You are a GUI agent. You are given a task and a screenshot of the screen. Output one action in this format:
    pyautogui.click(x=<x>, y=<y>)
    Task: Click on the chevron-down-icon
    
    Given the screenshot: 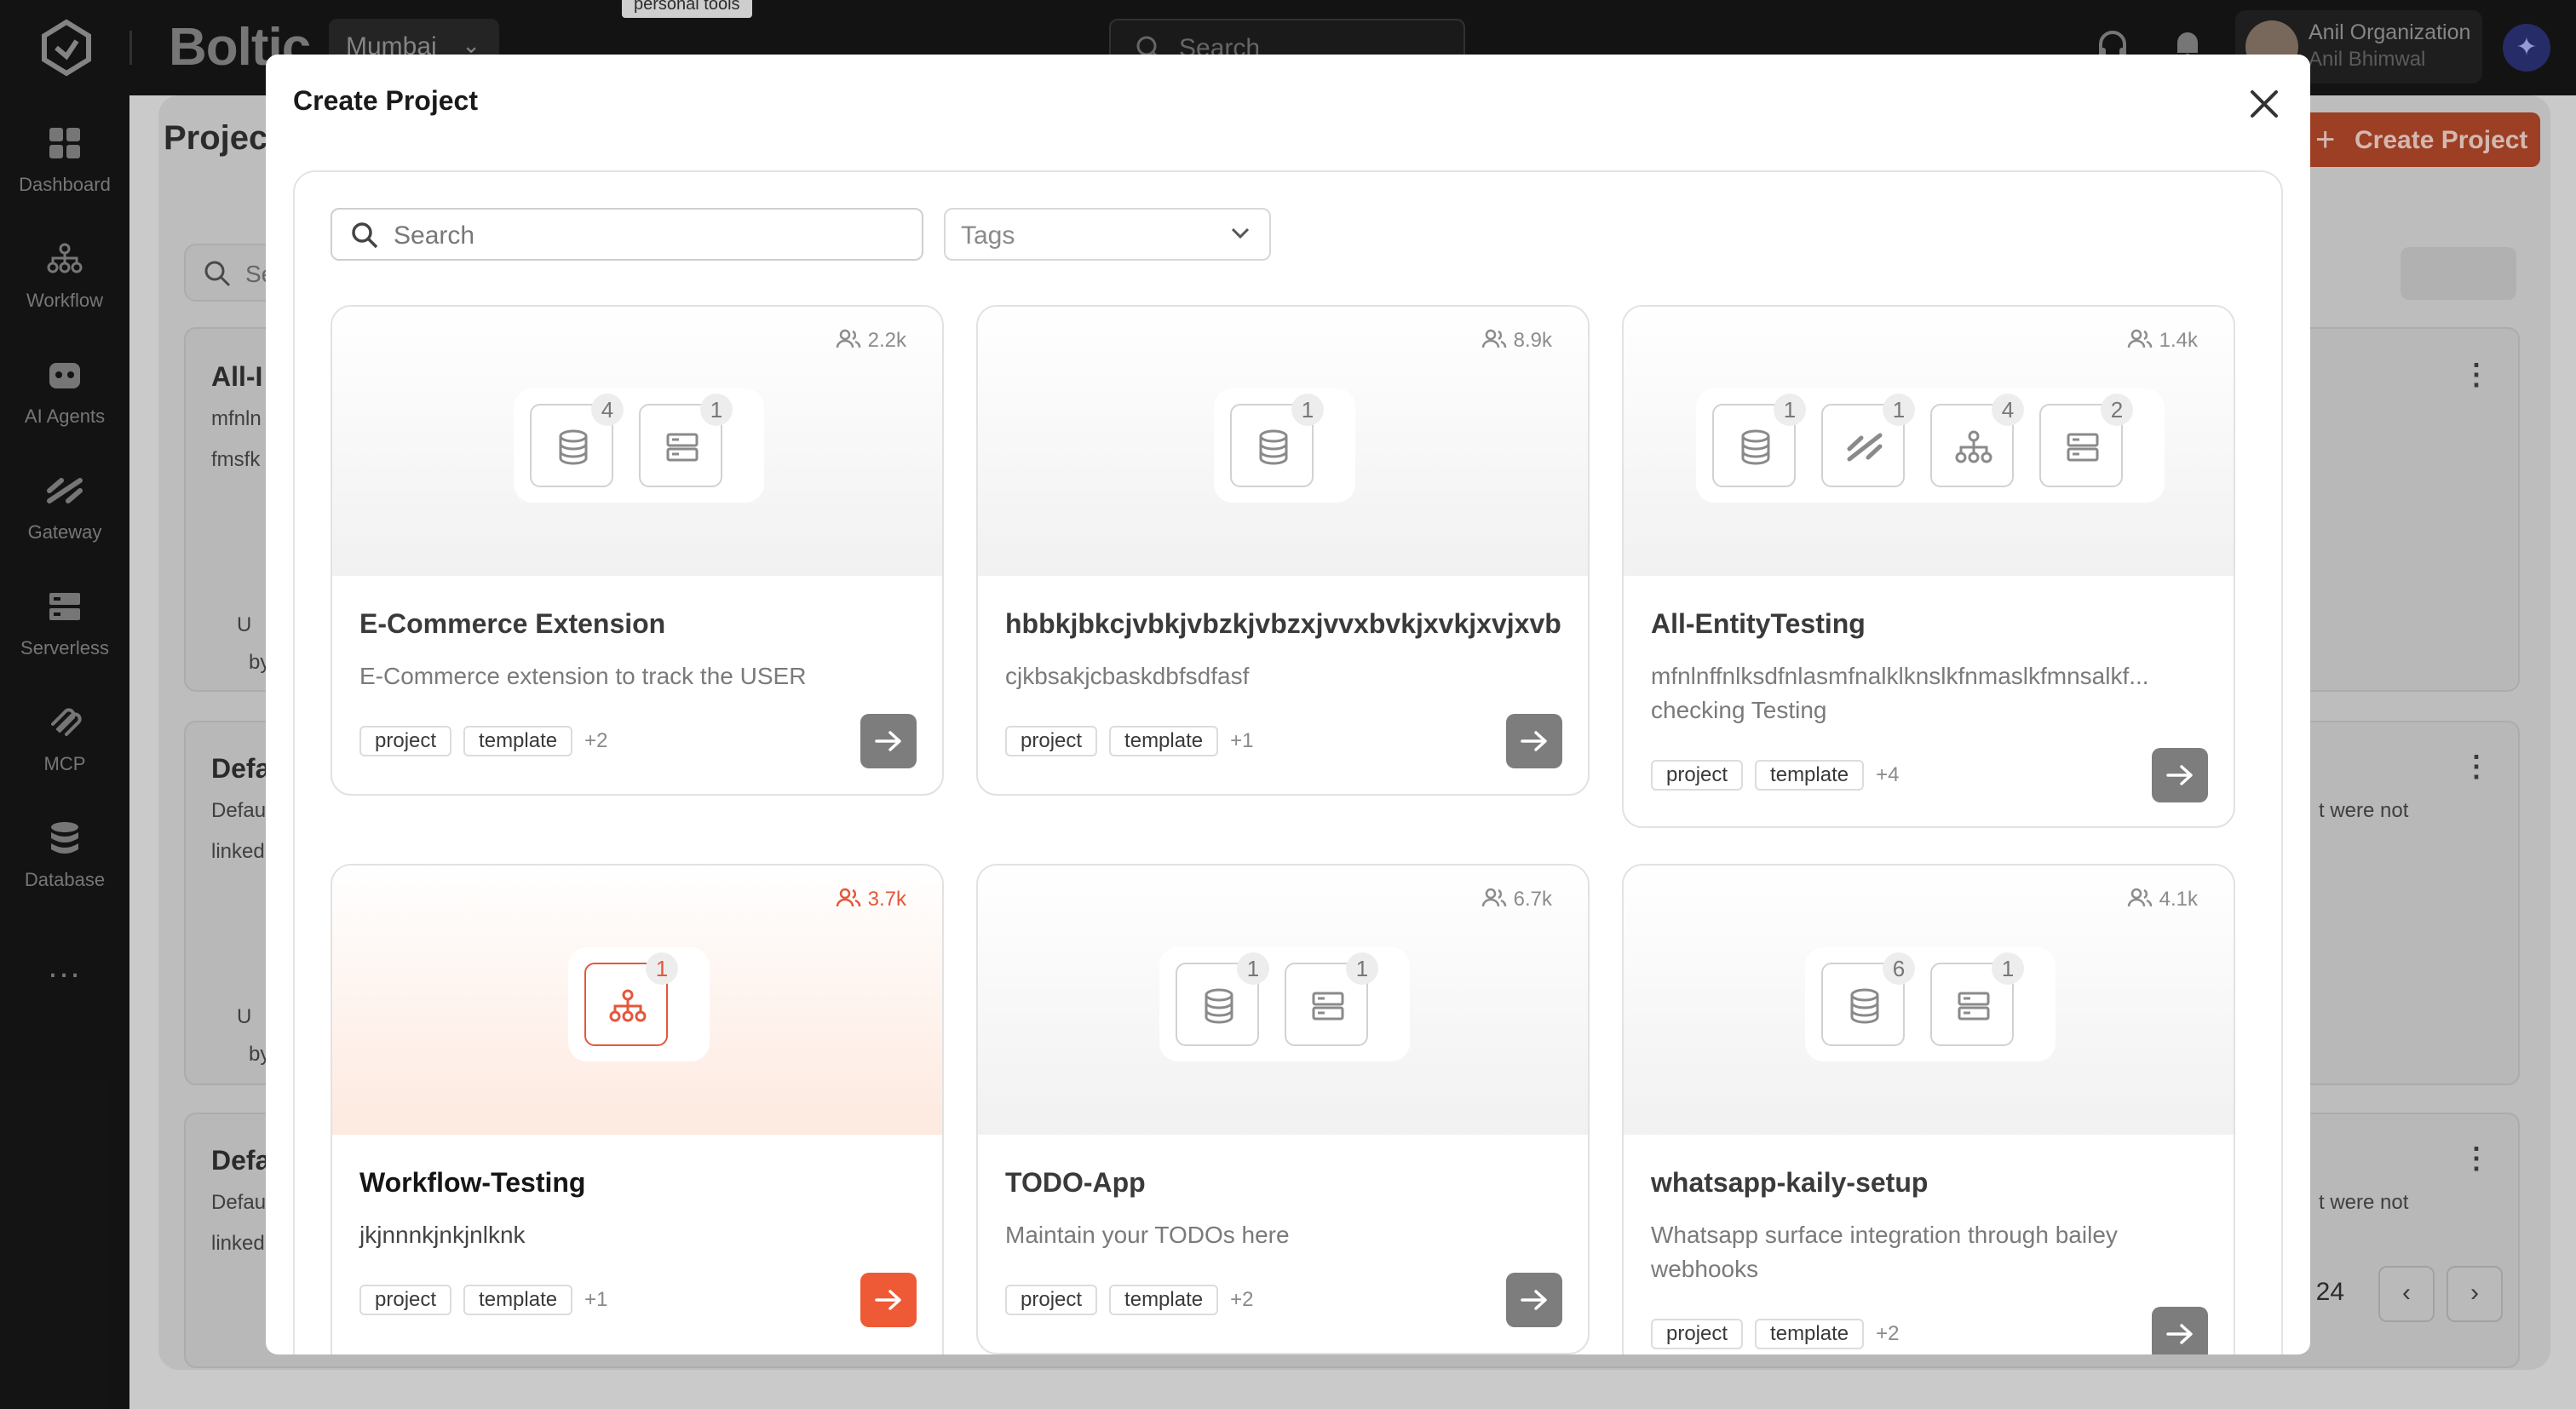 What is the action you would take?
    pyautogui.click(x=1241, y=233)
    